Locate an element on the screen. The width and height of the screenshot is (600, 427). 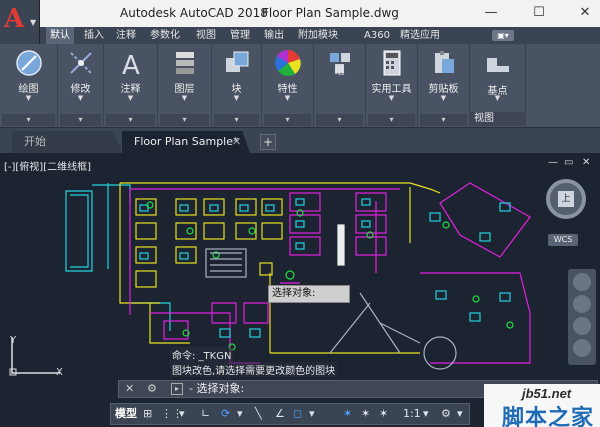
full-navigation-wheel-icon is located at coordinates (582, 282).